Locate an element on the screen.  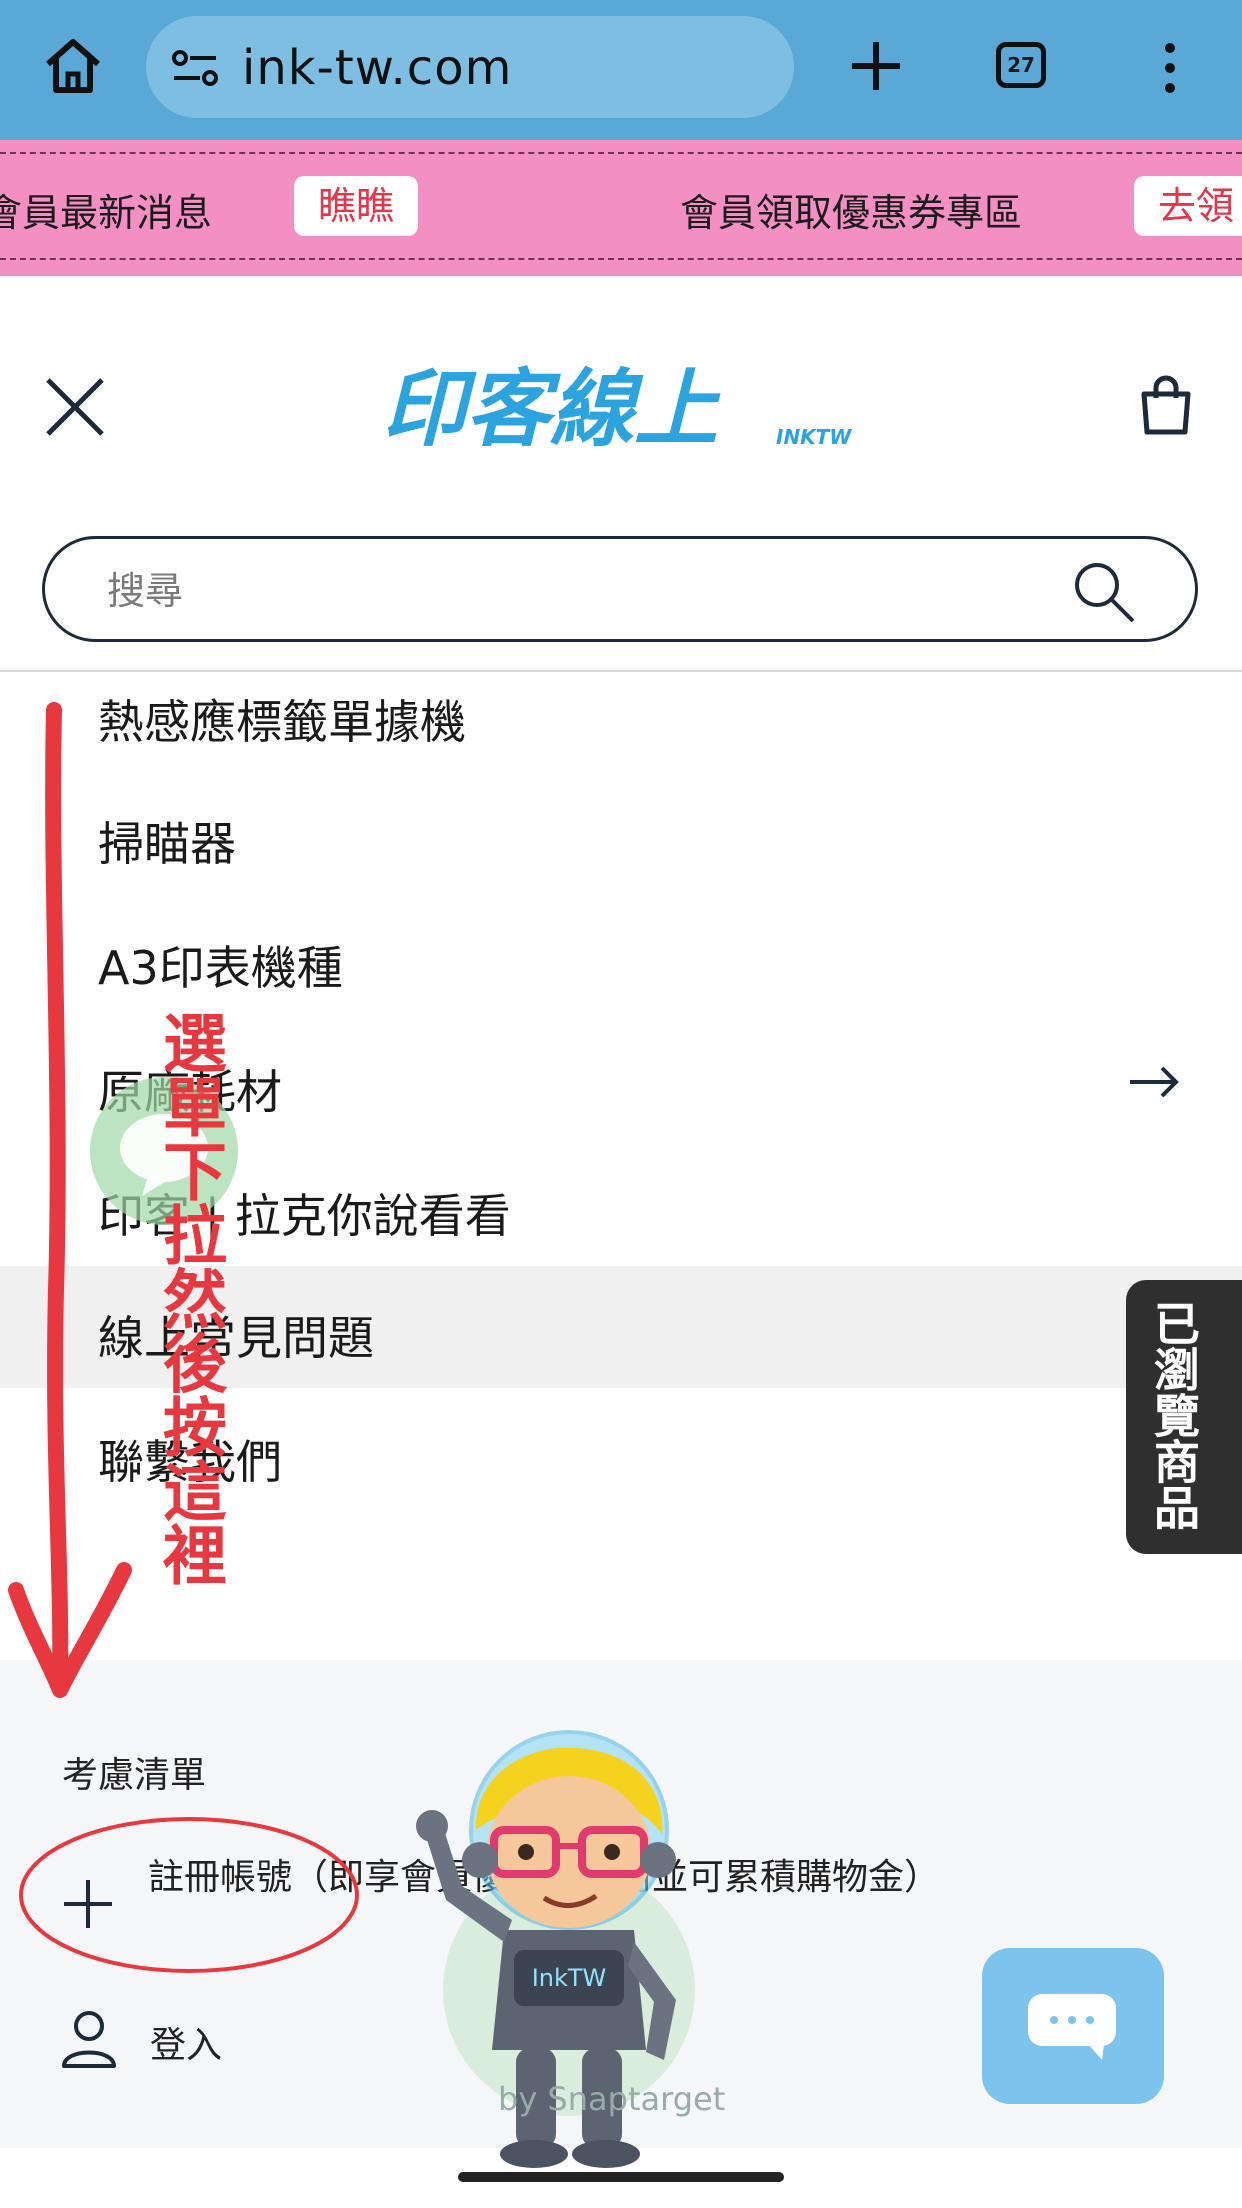
login-label: 登入 is located at coordinates (186, 2045).